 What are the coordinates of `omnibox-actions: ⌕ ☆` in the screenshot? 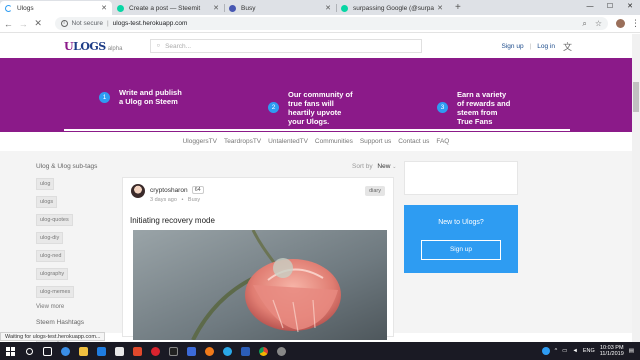 It's located at (592, 24).